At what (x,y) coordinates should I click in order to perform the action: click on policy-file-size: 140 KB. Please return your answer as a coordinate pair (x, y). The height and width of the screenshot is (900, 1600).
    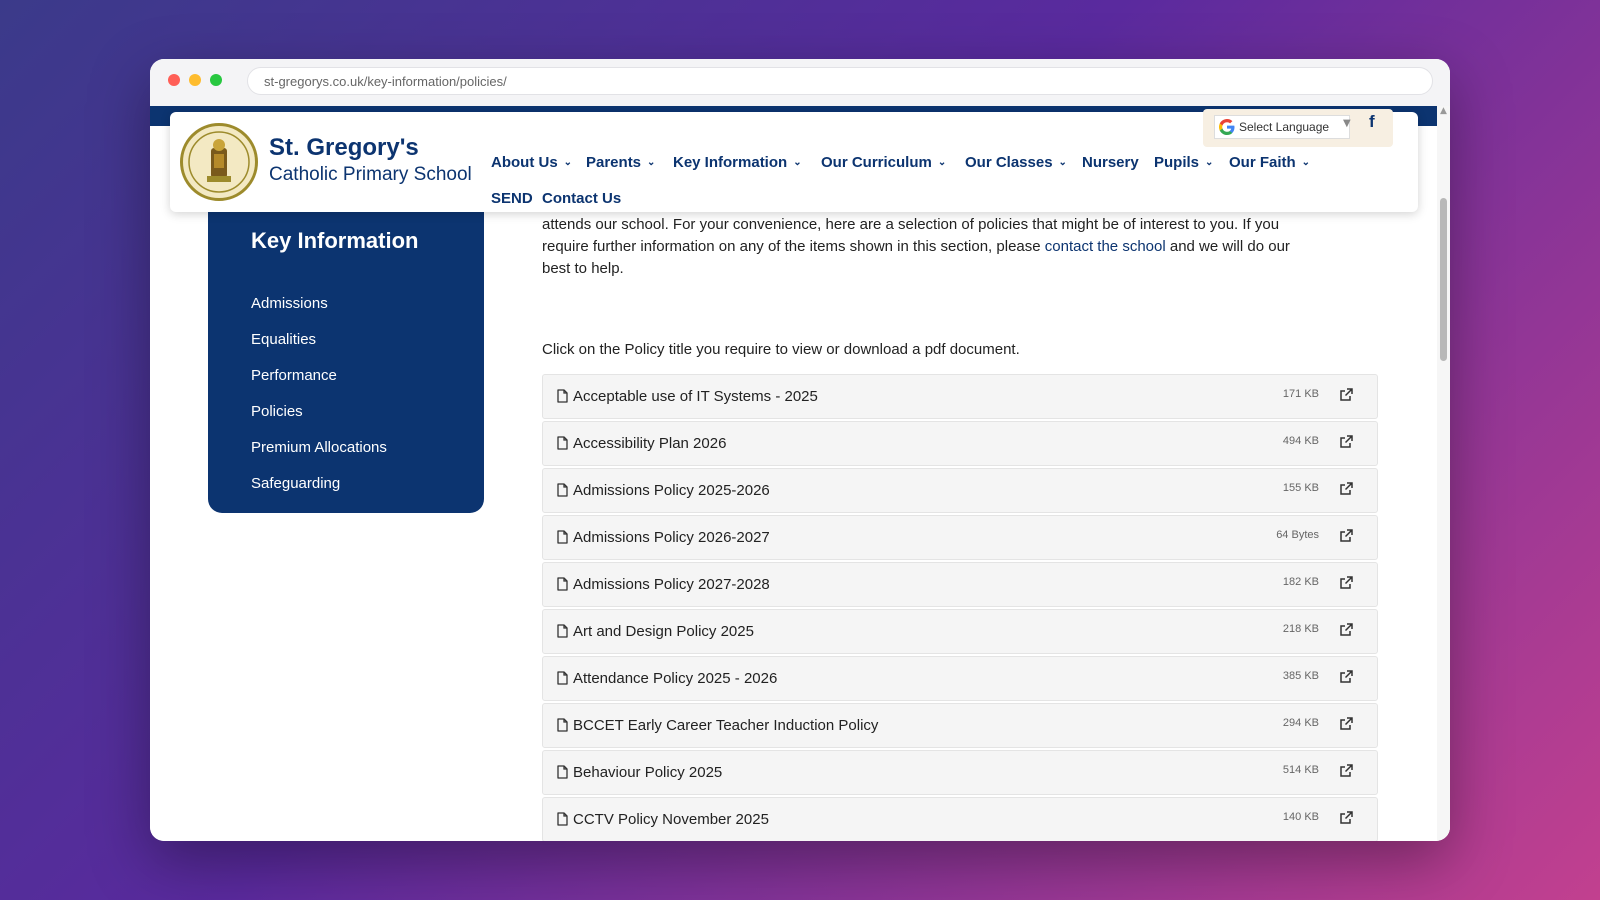
    Looking at the image, I should click on (1300, 817).